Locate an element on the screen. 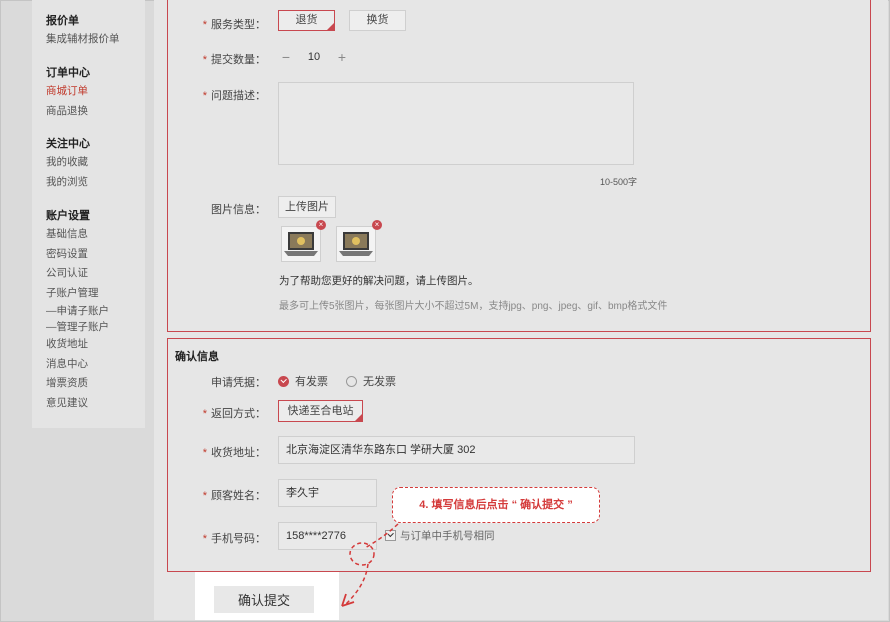  service-return-button: 退货 is located at coordinates (306, 20).